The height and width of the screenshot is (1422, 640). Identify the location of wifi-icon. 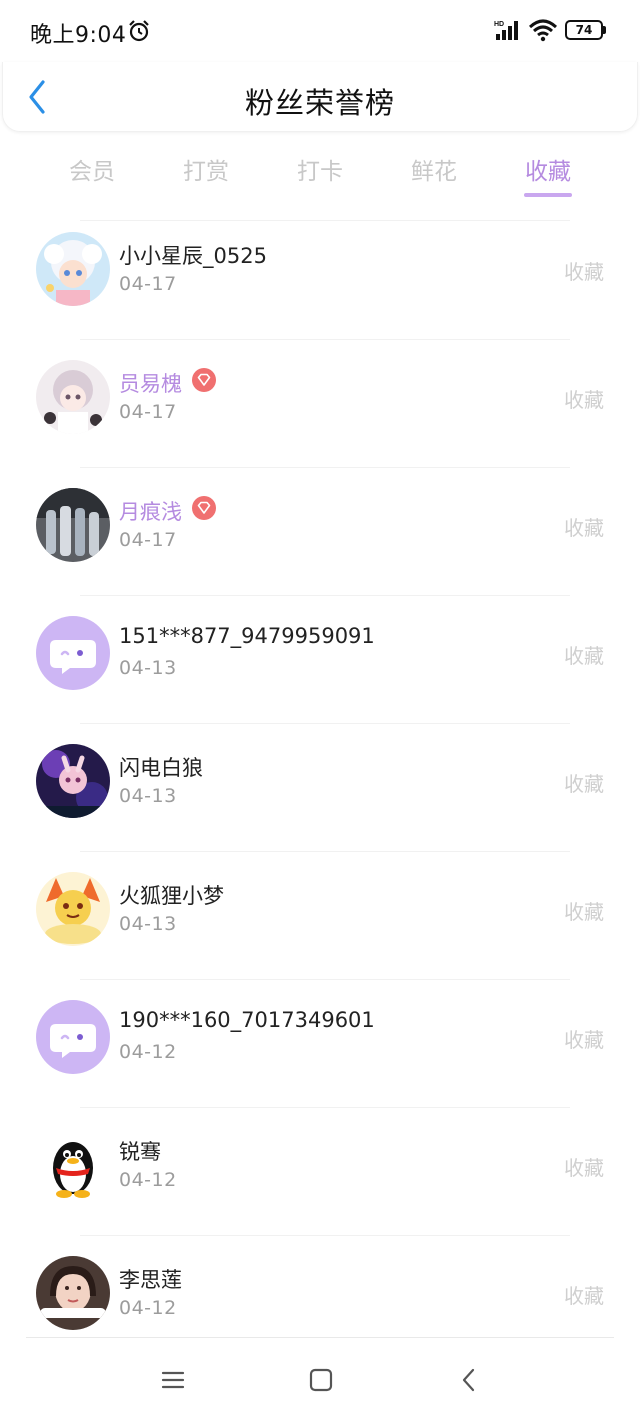
(543, 30).